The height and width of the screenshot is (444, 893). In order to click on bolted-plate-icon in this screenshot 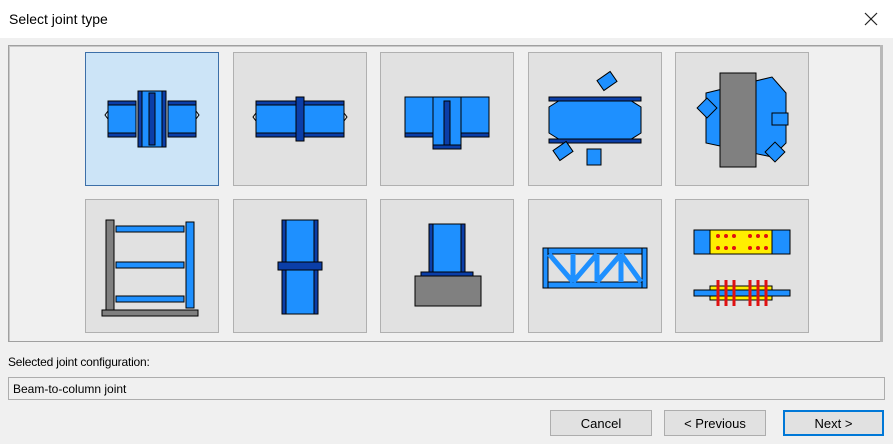, I will do `click(742, 267)`.